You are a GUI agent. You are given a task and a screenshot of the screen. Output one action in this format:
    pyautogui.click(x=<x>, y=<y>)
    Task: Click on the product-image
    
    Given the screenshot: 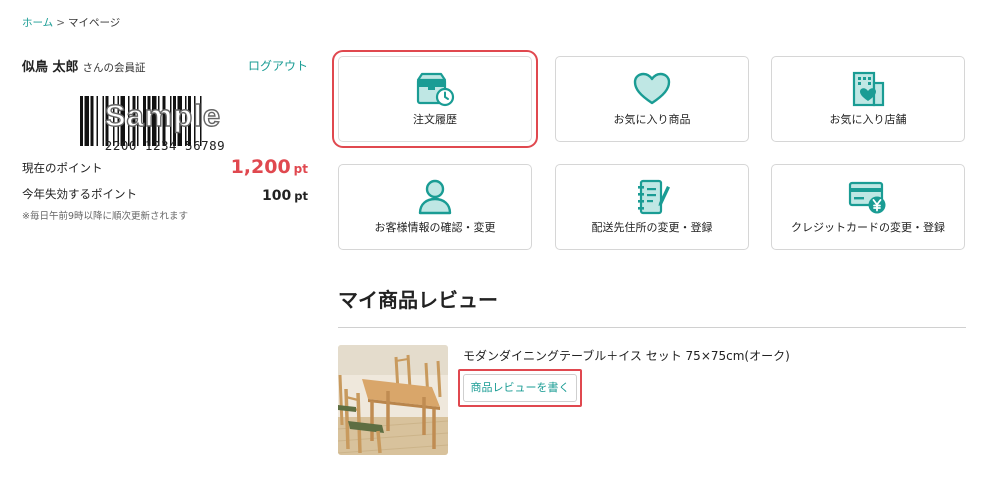 What is the action you would take?
    pyautogui.click(x=393, y=400)
    